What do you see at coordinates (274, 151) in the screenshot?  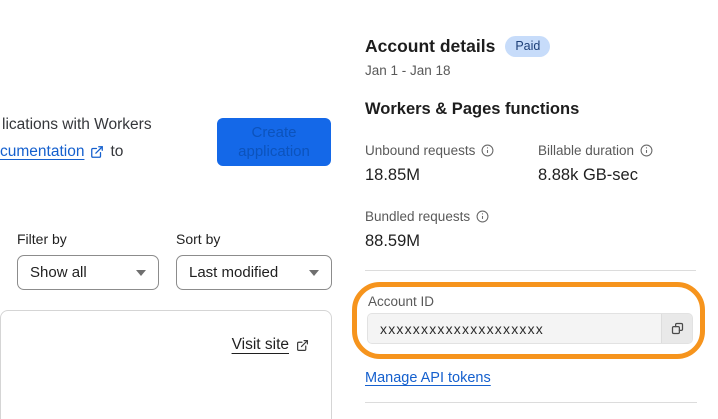 I see `create-application-label-line2: application` at bounding box center [274, 151].